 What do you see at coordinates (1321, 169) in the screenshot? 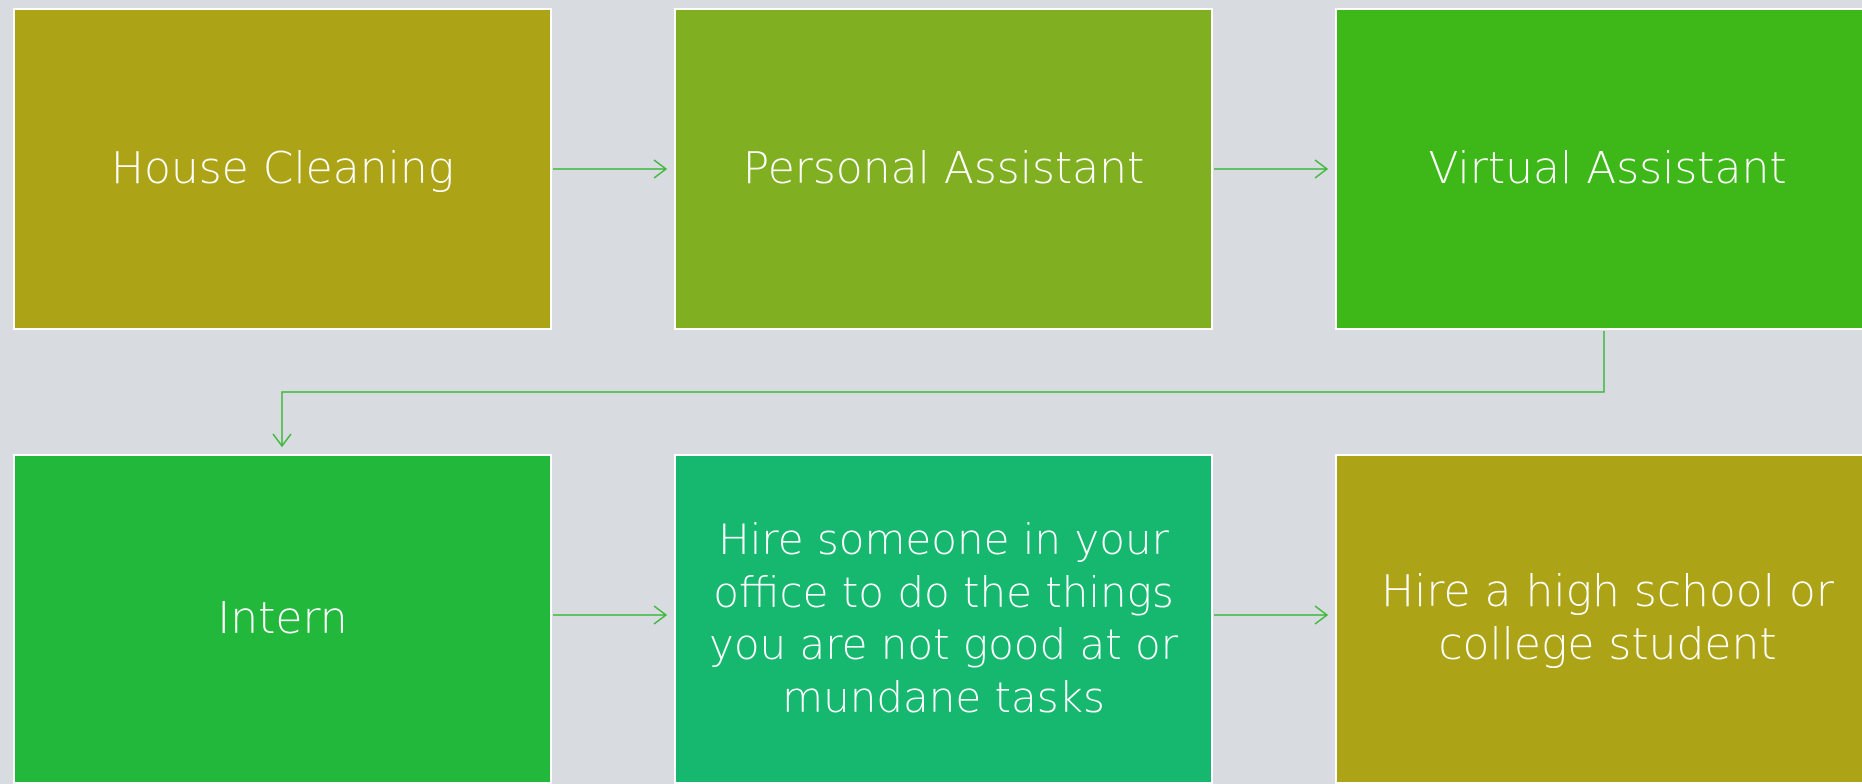
I see `arrow-personal-to-virtual-head` at bounding box center [1321, 169].